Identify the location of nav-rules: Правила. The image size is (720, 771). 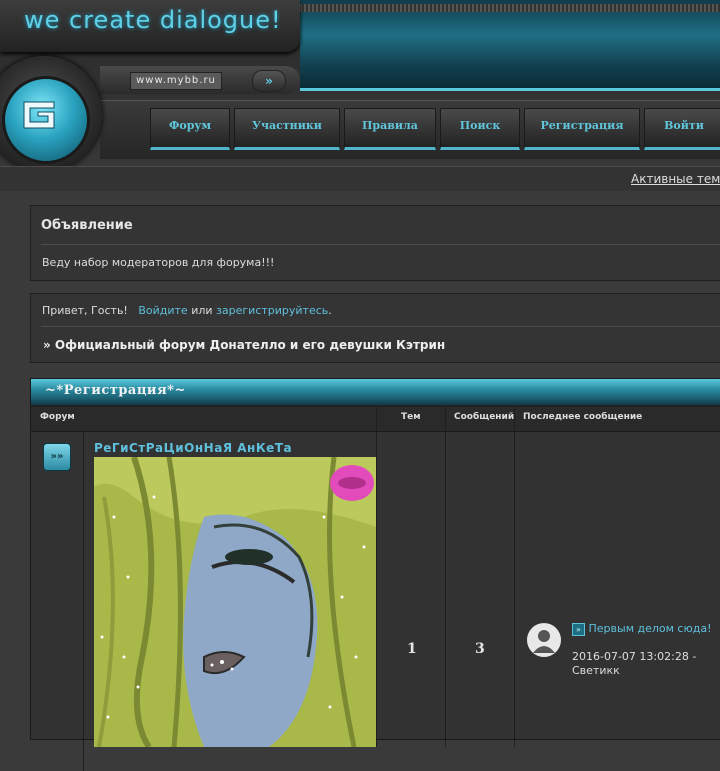
(390, 129).